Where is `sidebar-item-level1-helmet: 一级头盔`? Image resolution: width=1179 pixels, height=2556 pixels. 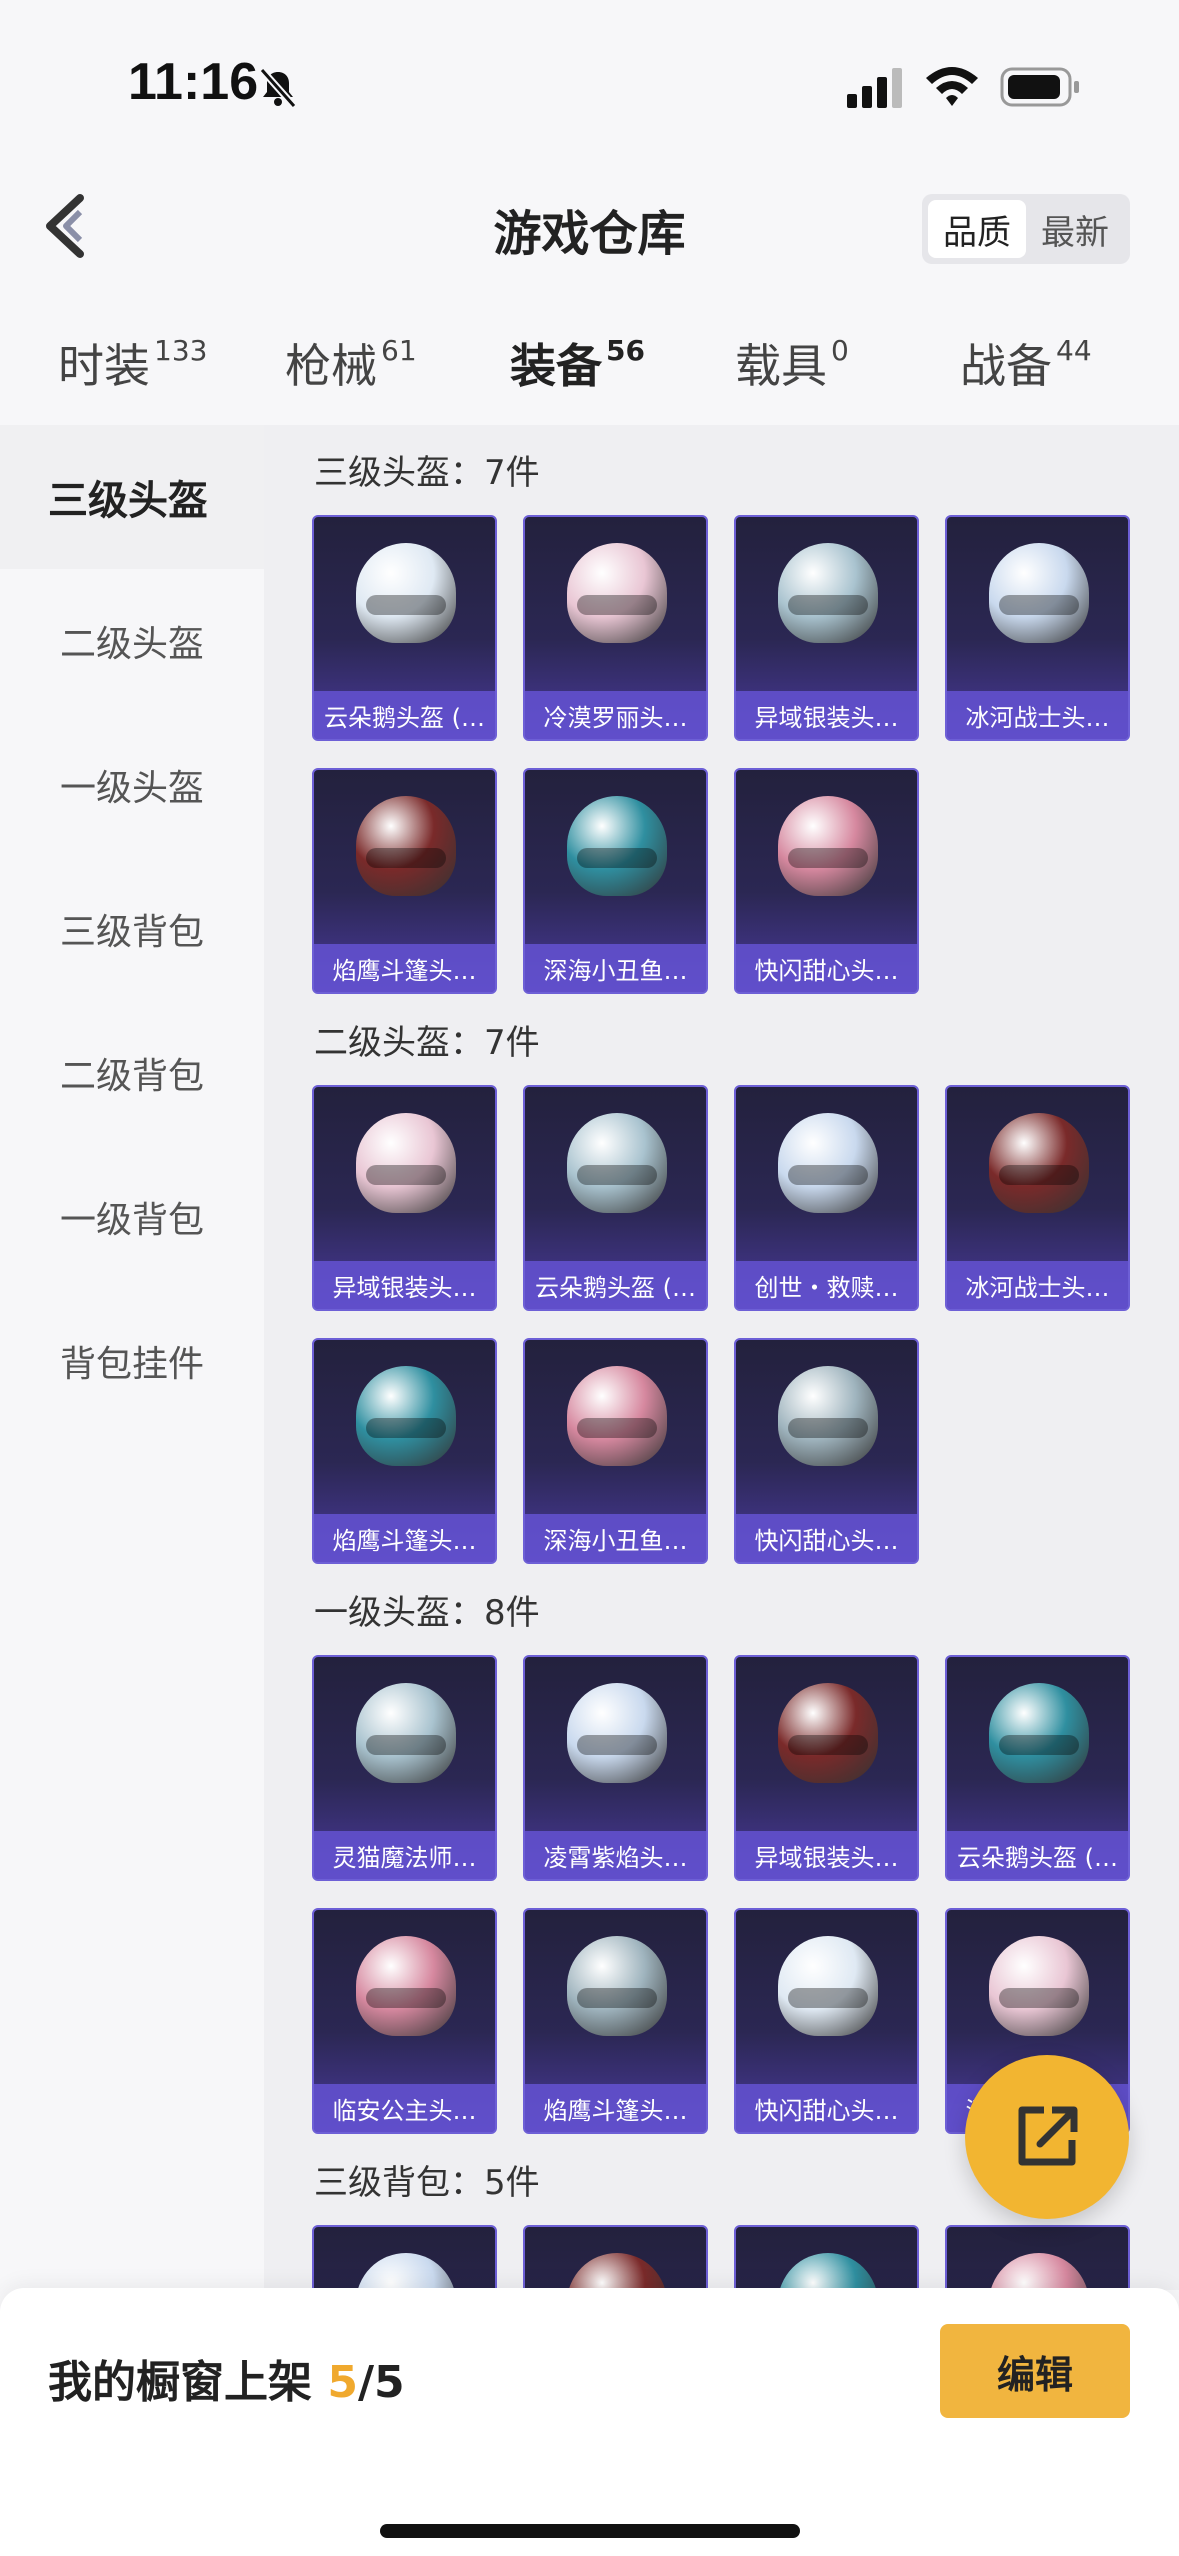
sidebar-item-level1-helmet: 一级头盔 is located at coordinates (132, 785).